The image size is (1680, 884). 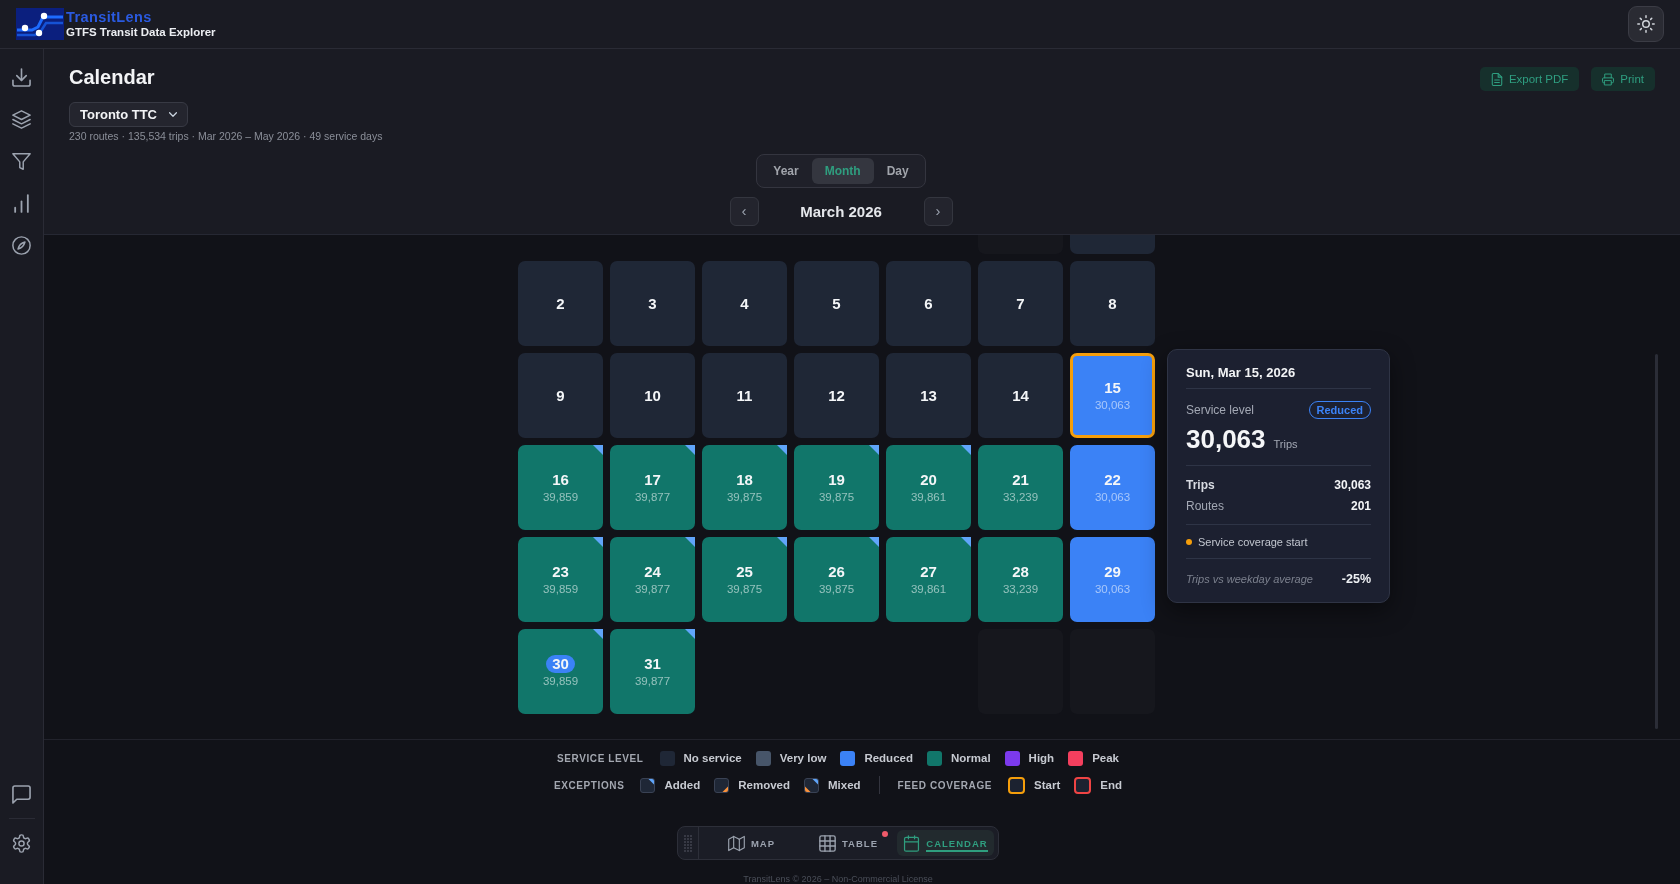 I want to click on day-cell: 4, so click(x=744, y=303).